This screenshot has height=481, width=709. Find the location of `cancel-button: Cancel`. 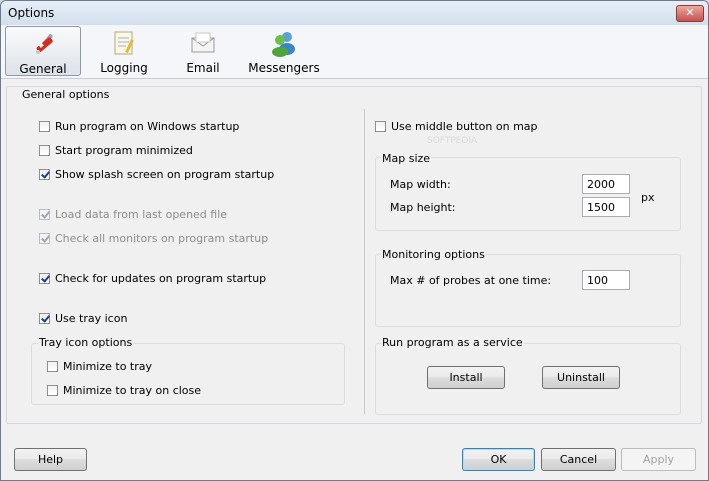

cancel-button: Cancel is located at coordinates (578, 459).